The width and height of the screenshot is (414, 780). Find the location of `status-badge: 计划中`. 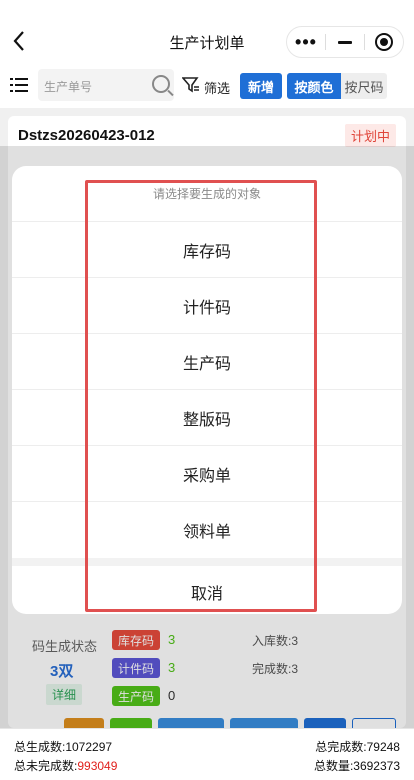

status-badge: 计划中 is located at coordinates (370, 135).